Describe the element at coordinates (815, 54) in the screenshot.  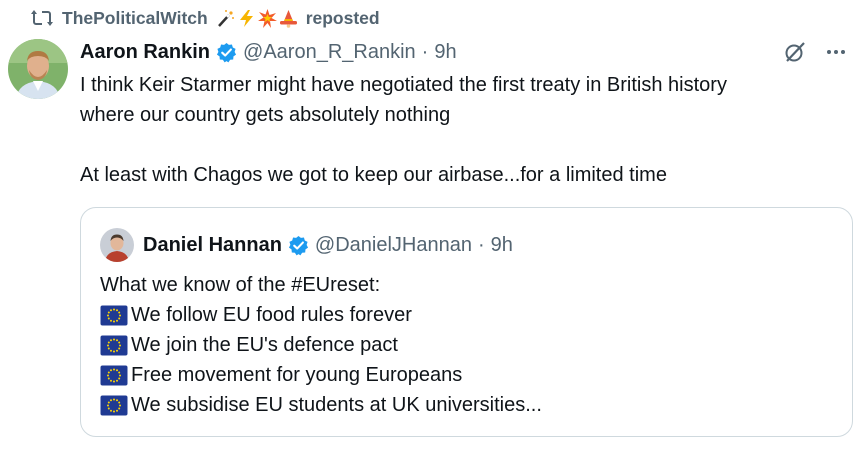
I see `tweet-actions` at that location.